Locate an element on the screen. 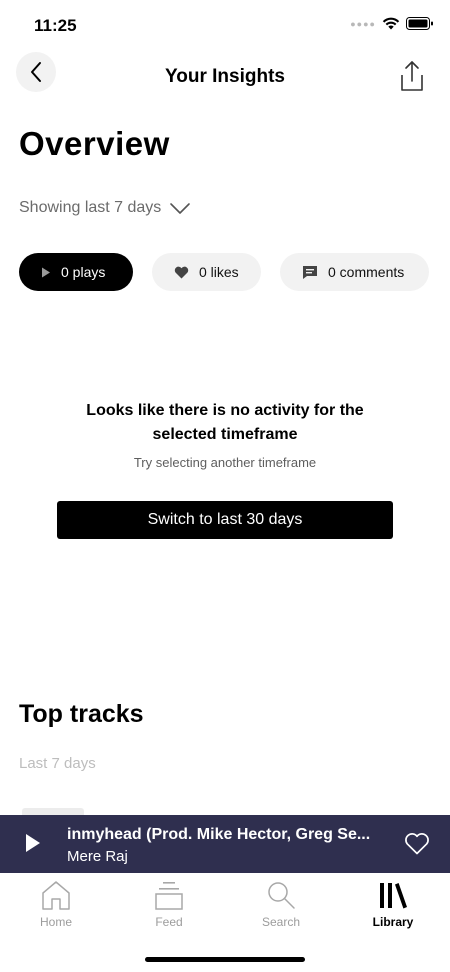 The height and width of the screenshot is (972, 450). plays-chip-label: 0 plays is located at coordinates (83, 272).